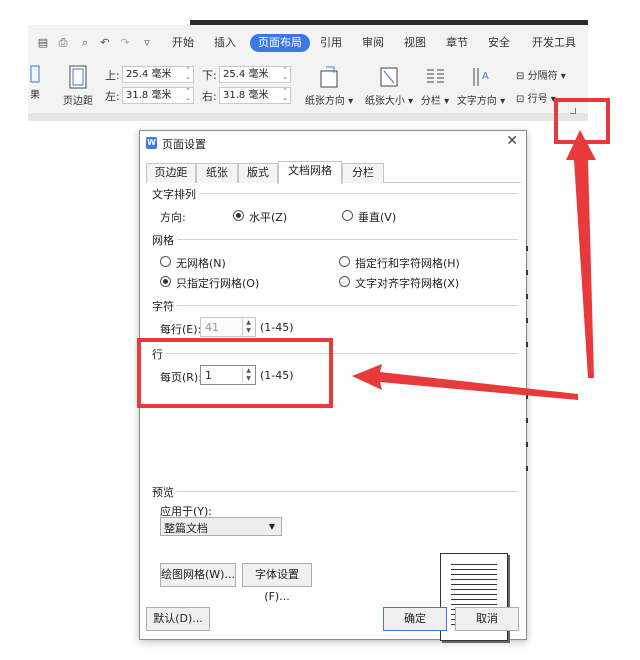 This screenshot has height=660, width=640. What do you see at coordinates (582, 121) in the screenshot?
I see `annotation-box-launcher` at bounding box center [582, 121].